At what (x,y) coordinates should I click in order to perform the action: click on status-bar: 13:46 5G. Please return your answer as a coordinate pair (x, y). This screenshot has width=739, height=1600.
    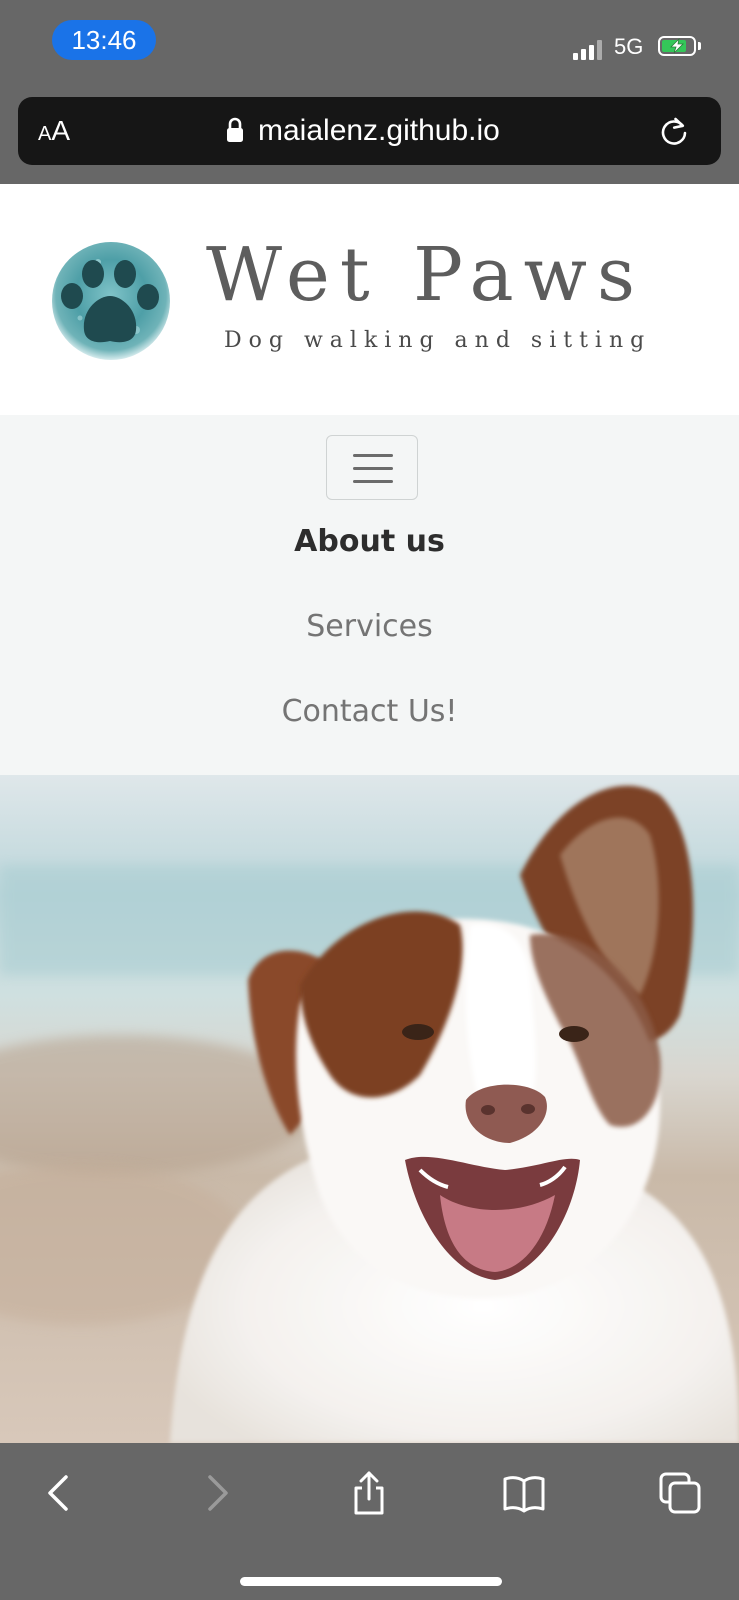
    Looking at the image, I should click on (369, 45).